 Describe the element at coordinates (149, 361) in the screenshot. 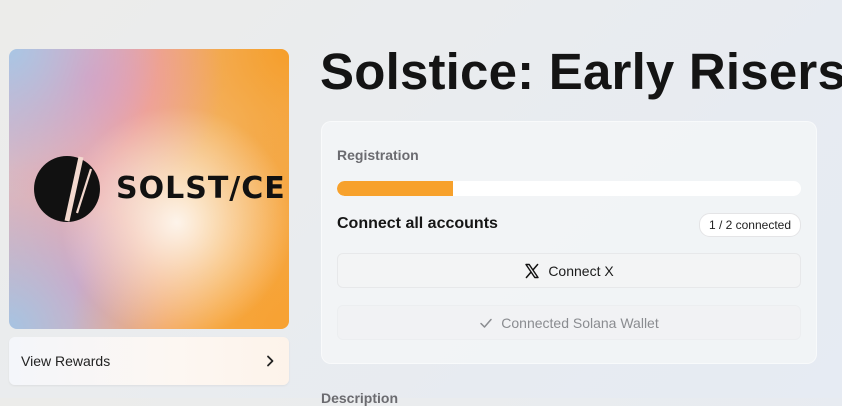

I see `view-rewards-button: View Rewards` at that location.